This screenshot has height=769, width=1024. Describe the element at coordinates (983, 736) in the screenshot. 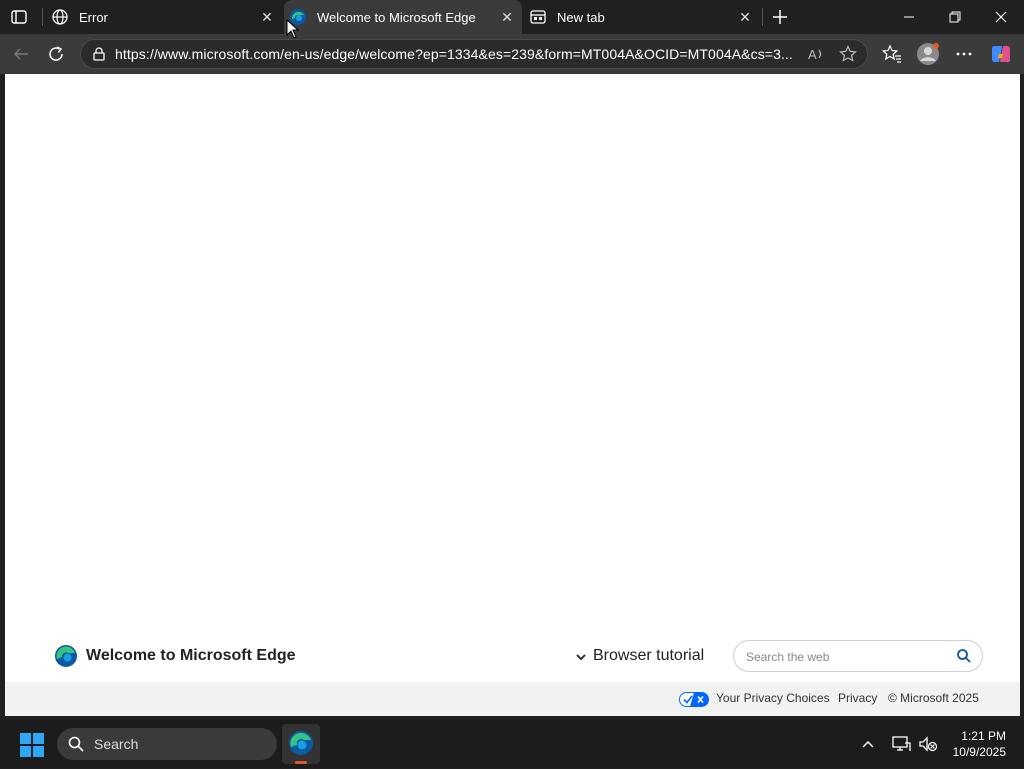

I see `clock-time: 1:21 PM` at that location.